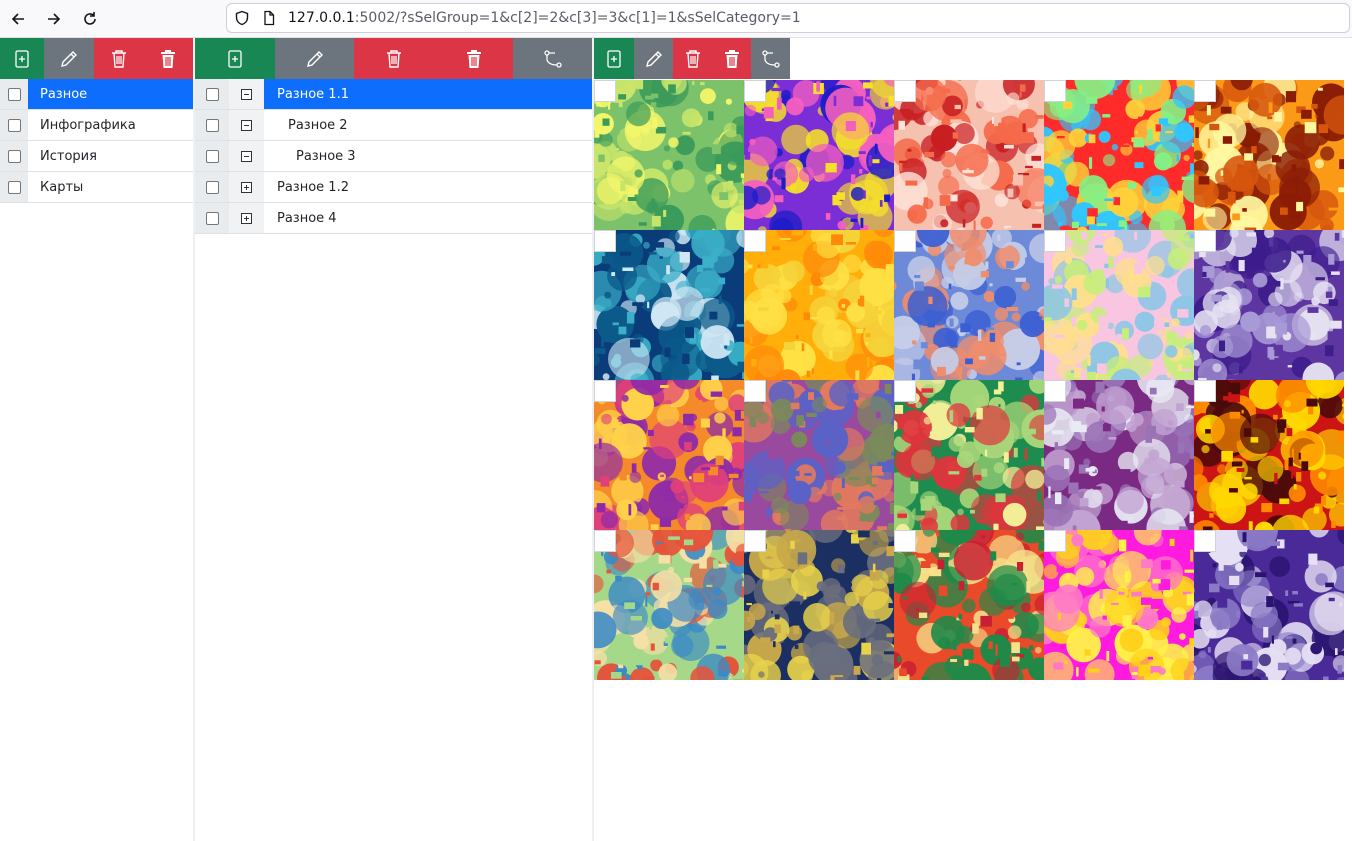  Describe the element at coordinates (473, 58) in the screenshot. I see `delete-all-group-button` at that location.